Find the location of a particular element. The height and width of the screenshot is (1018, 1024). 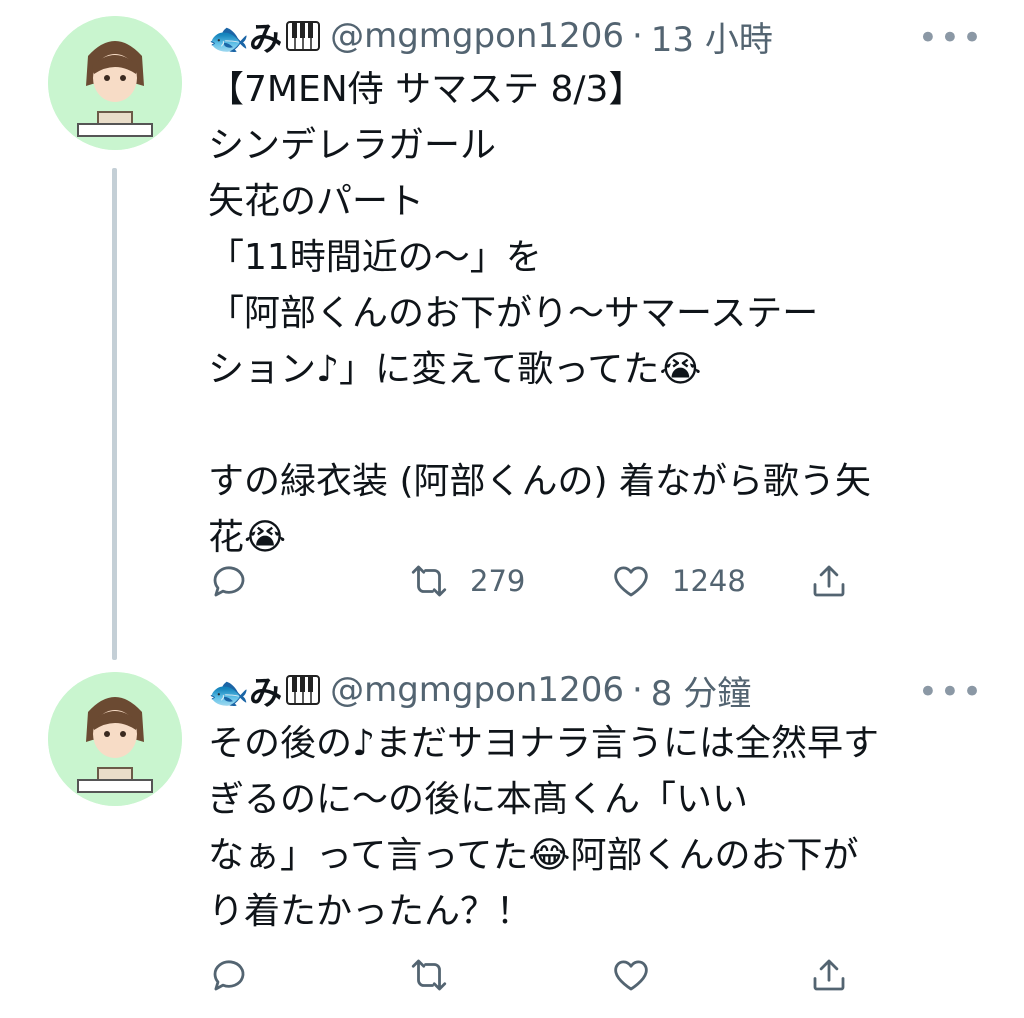

tweet-actions is located at coordinates (538, 976).